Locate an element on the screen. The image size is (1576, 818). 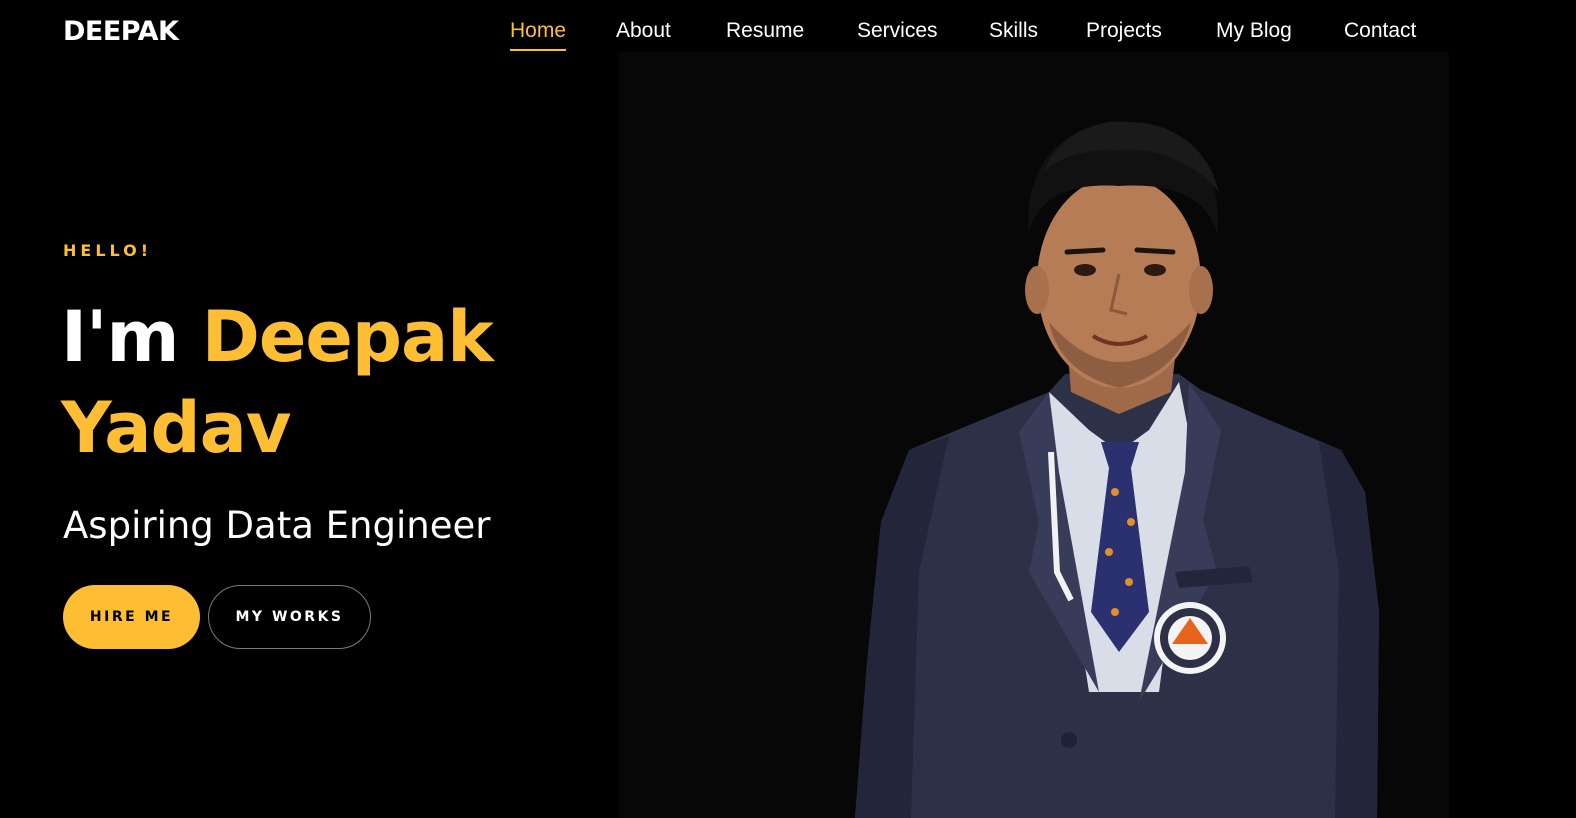
active-nav-indicator is located at coordinates (538, 50).